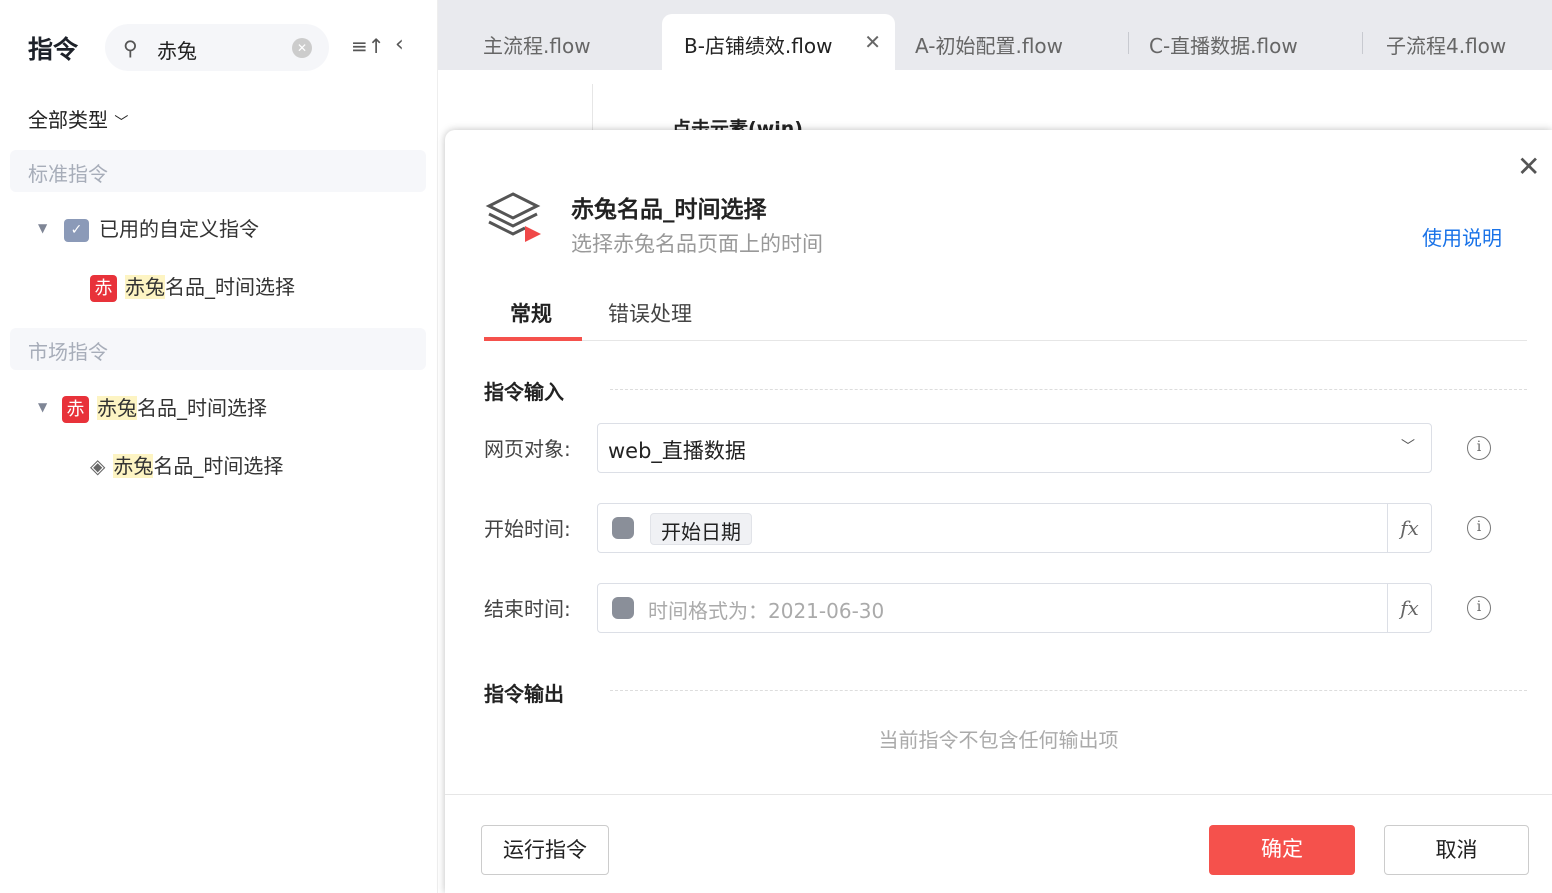  I want to click on clear-icon: ✕, so click(302, 48).